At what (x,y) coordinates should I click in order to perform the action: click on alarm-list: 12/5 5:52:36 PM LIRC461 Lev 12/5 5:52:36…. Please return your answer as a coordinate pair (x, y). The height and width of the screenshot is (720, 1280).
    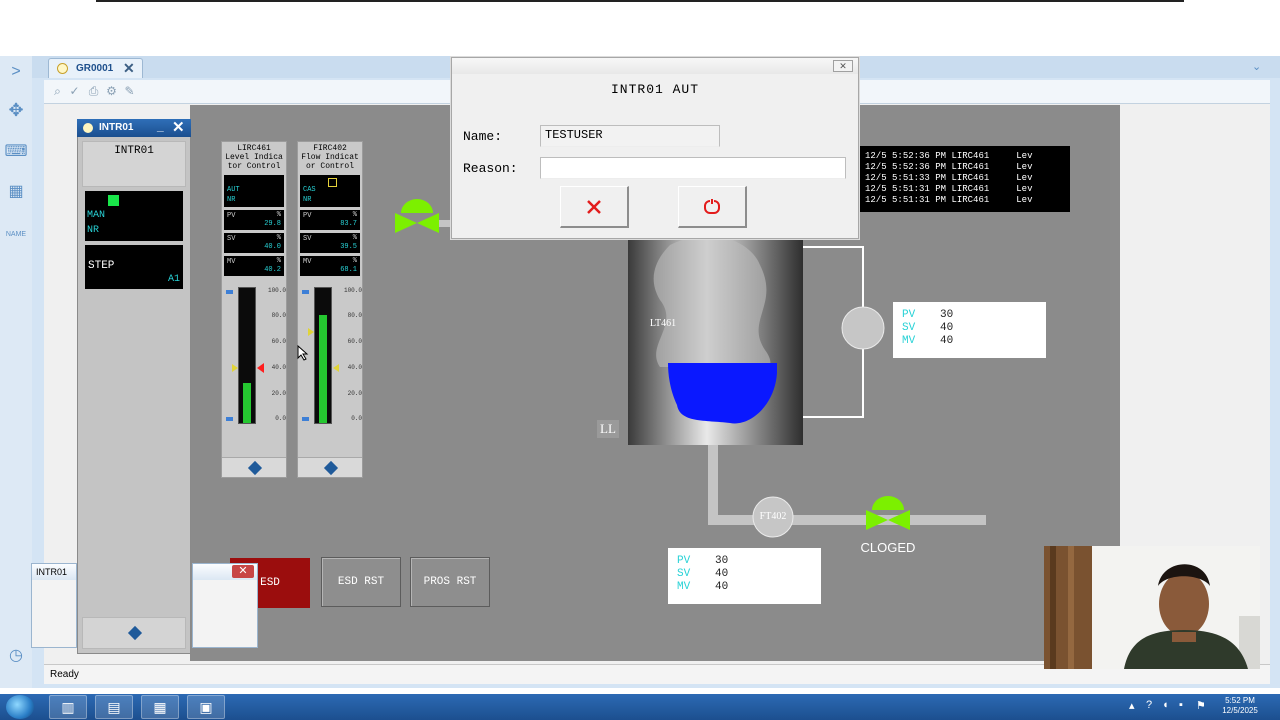
    Looking at the image, I should click on (964, 179).